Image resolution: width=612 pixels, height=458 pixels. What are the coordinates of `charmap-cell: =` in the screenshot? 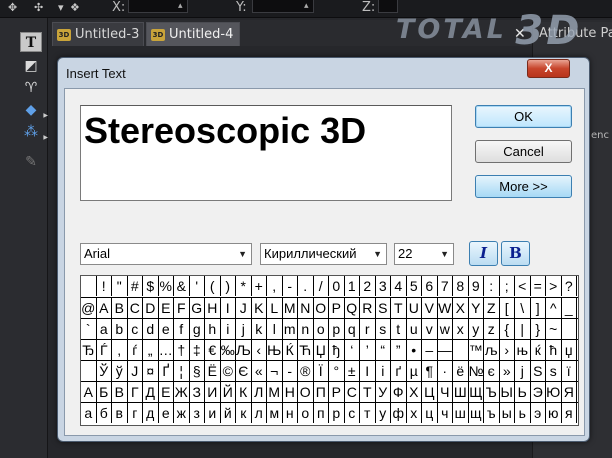 It's located at (538, 286).